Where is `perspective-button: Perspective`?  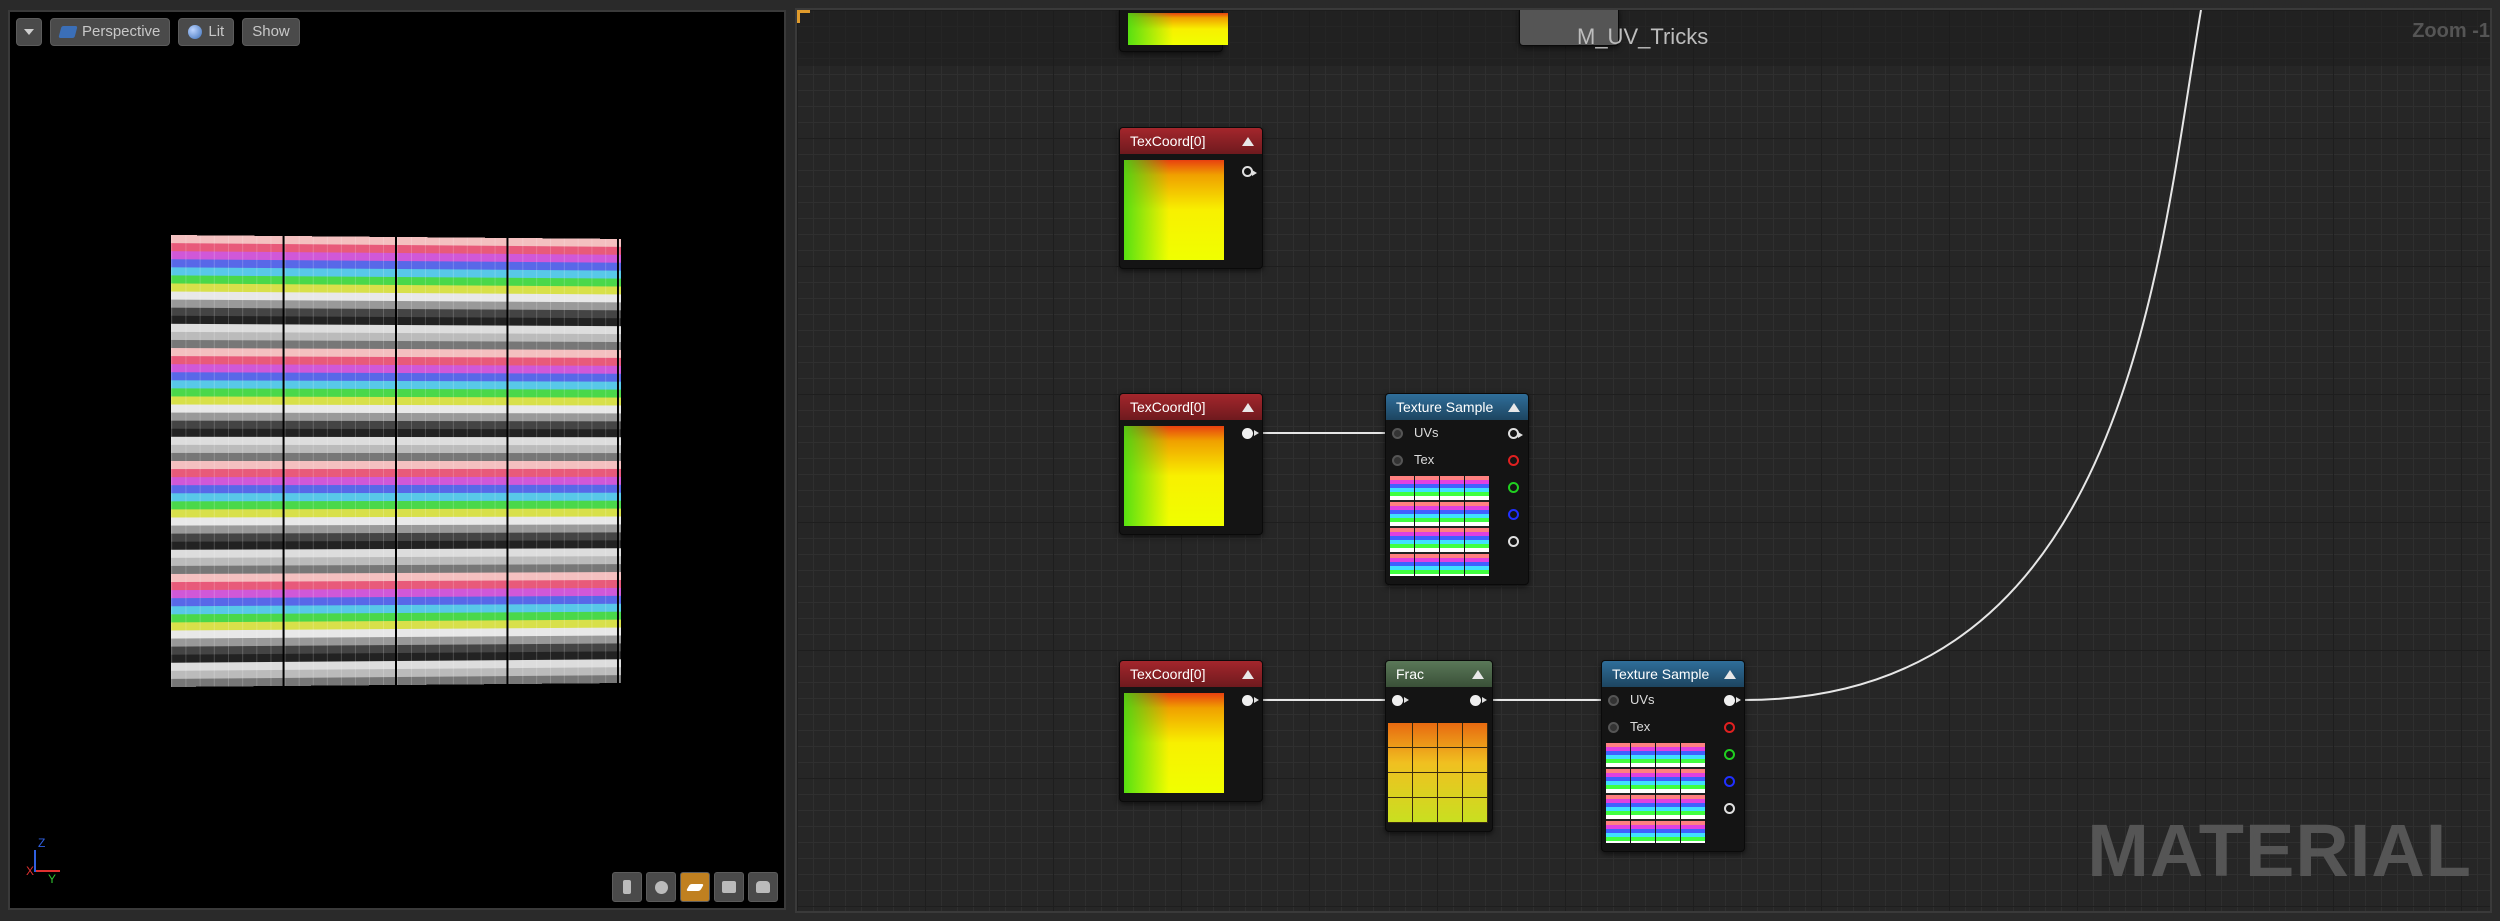
perspective-button: Perspective is located at coordinates (110, 32).